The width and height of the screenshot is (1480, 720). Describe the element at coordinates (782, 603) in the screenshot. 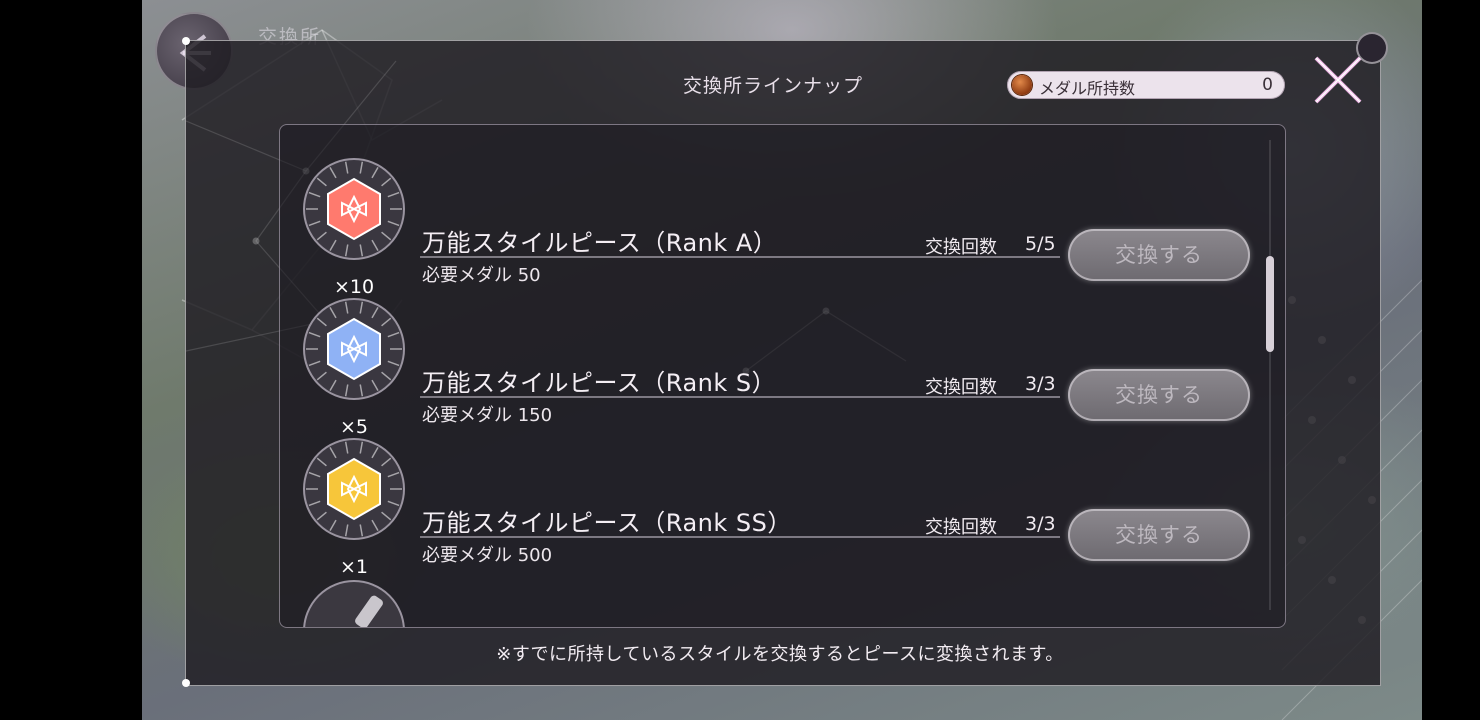

I see `list-item-partial` at that location.